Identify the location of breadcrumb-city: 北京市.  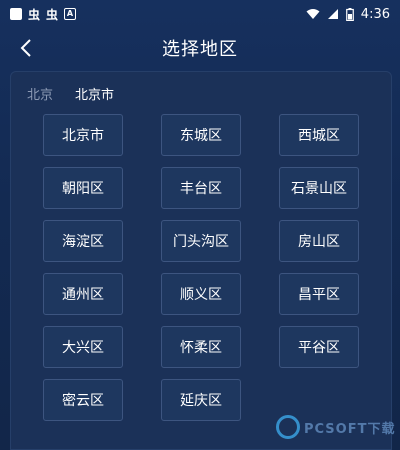
(94, 93).